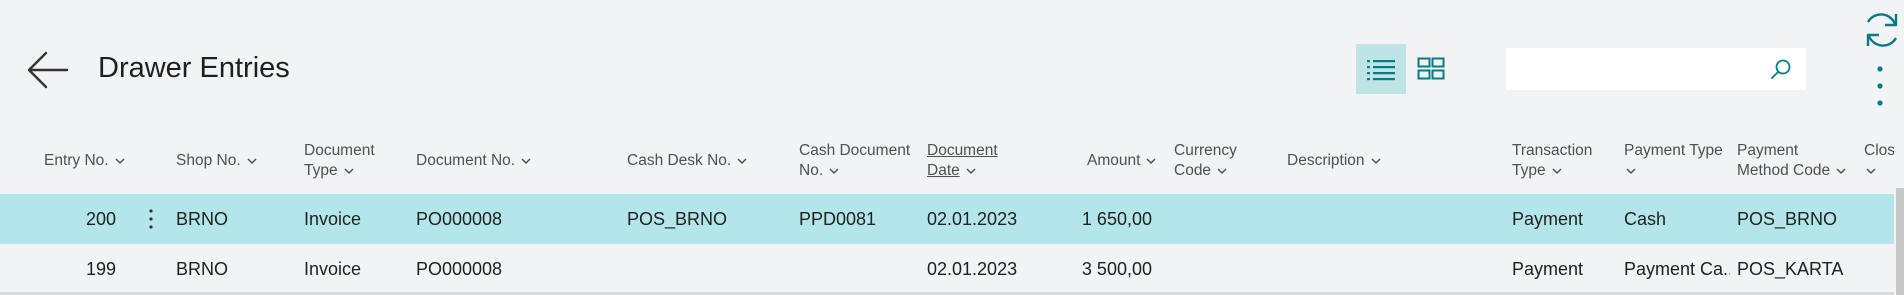  Describe the element at coordinates (76, 160) in the screenshot. I see `column-header-label: Entry No.` at that location.